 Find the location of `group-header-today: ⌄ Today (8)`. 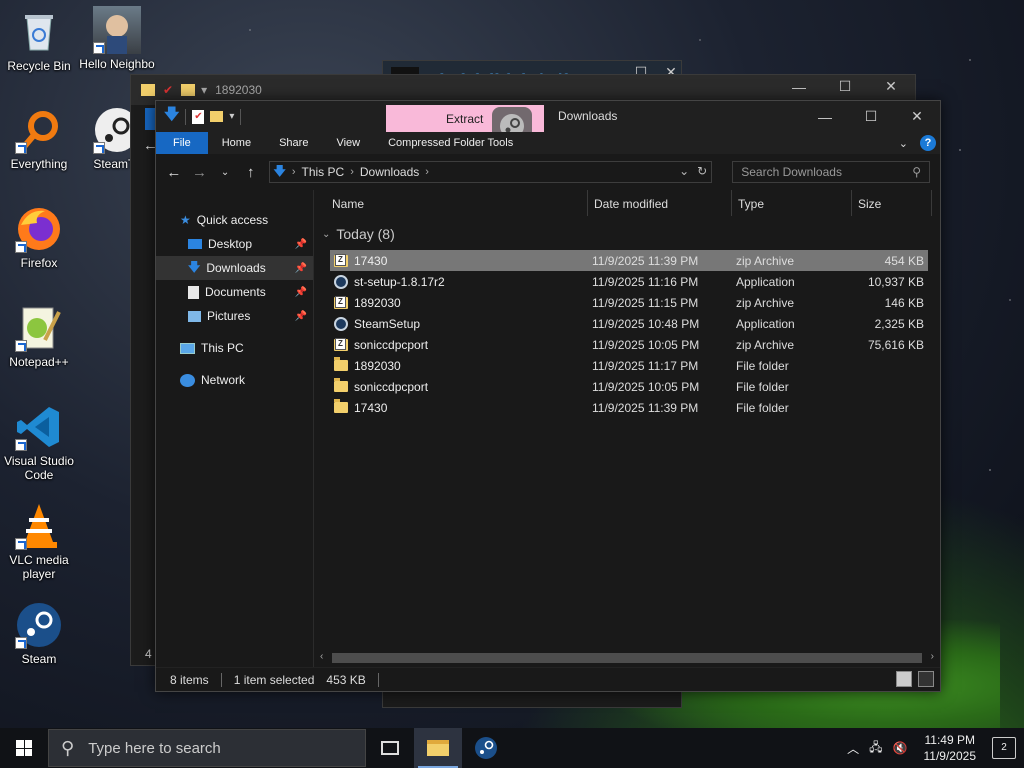

group-header-today: ⌄ Today (8) is located at coordinates (358, 234).